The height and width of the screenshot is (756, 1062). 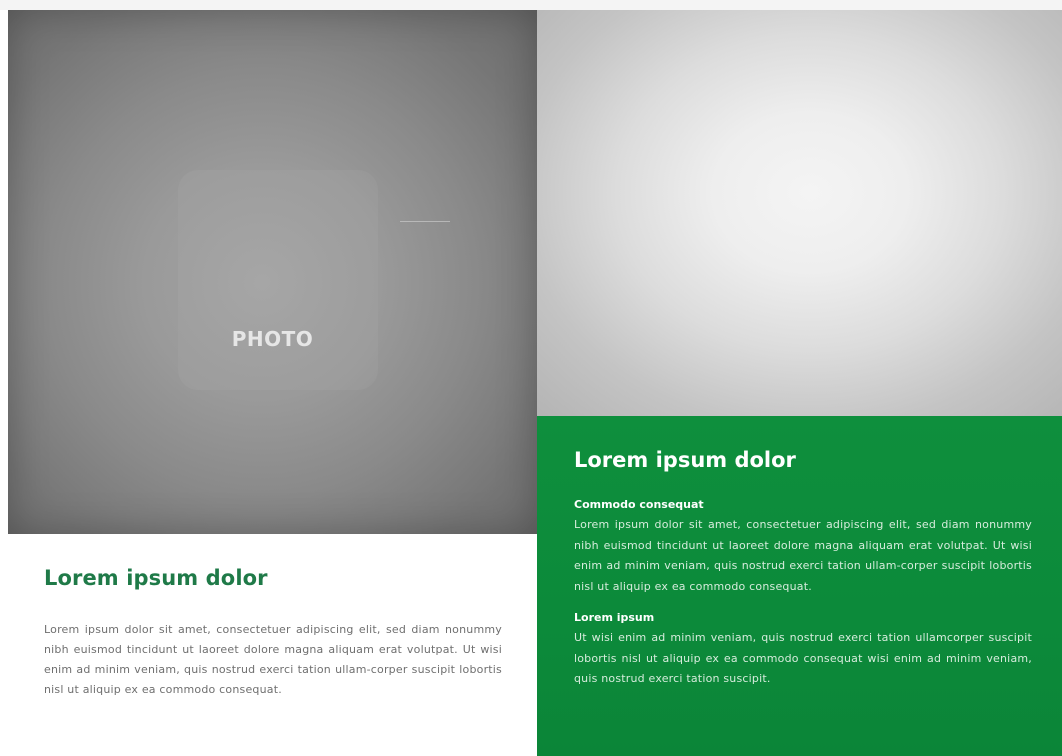 What do you see at coordinates (272, 339) in the screenshot?
I see `photo-label: PHOTO` at bounding box center [272, 339].